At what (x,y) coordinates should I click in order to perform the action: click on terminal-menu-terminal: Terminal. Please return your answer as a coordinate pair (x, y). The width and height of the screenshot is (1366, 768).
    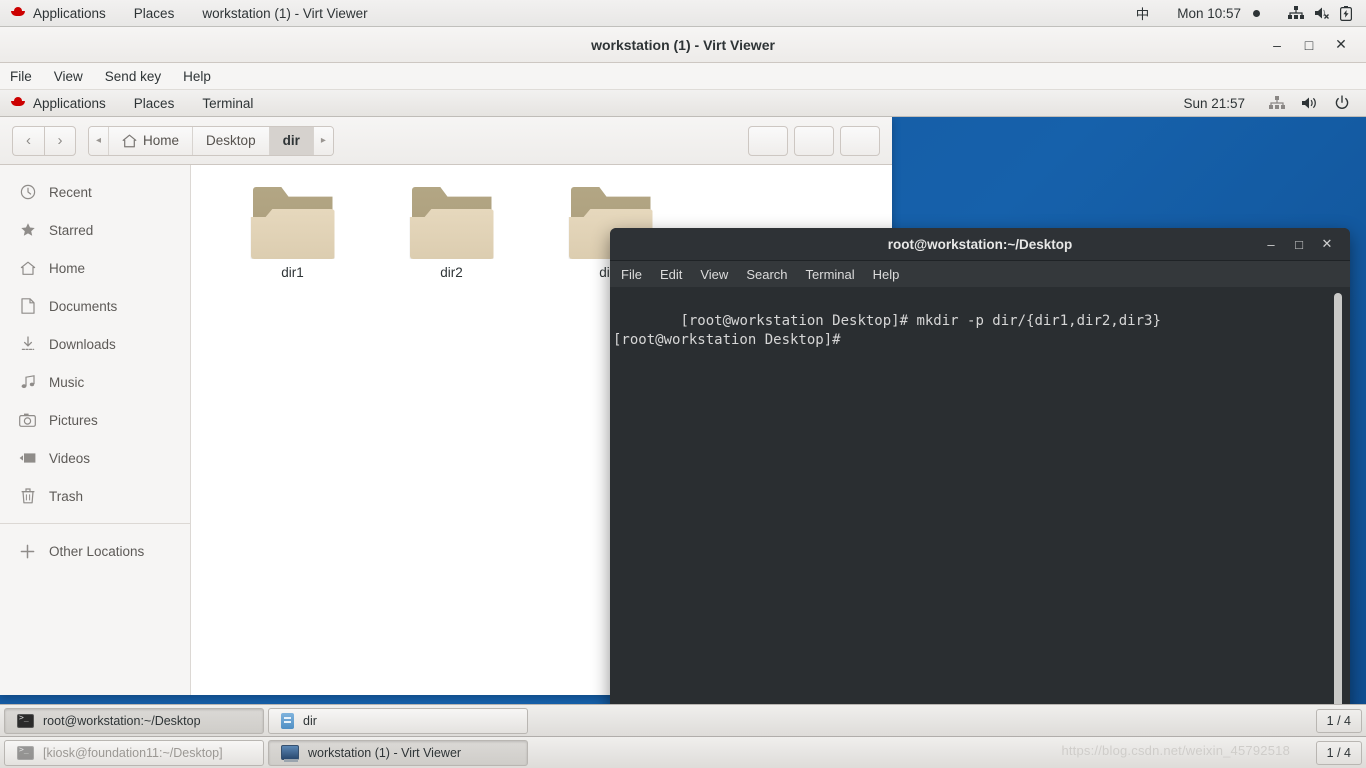
    Looking at the image, I should click on (830, 274).